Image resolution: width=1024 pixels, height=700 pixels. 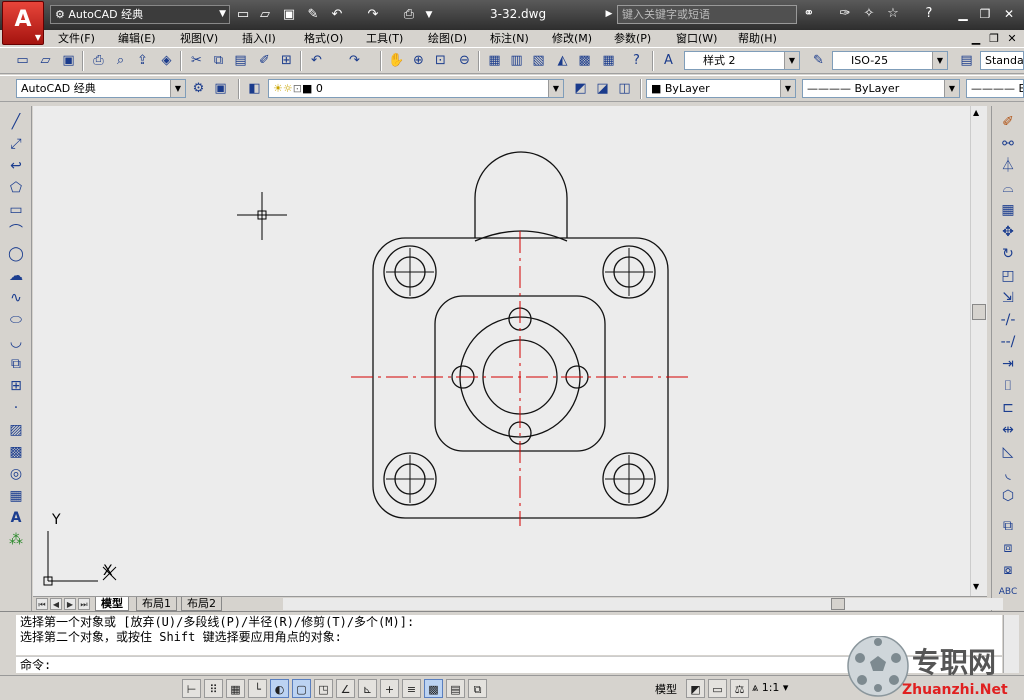 What do you see at coordinates (869, 14) in the screenshot?
I see `communication-icon: ✧` at bounding box center [869, 14].